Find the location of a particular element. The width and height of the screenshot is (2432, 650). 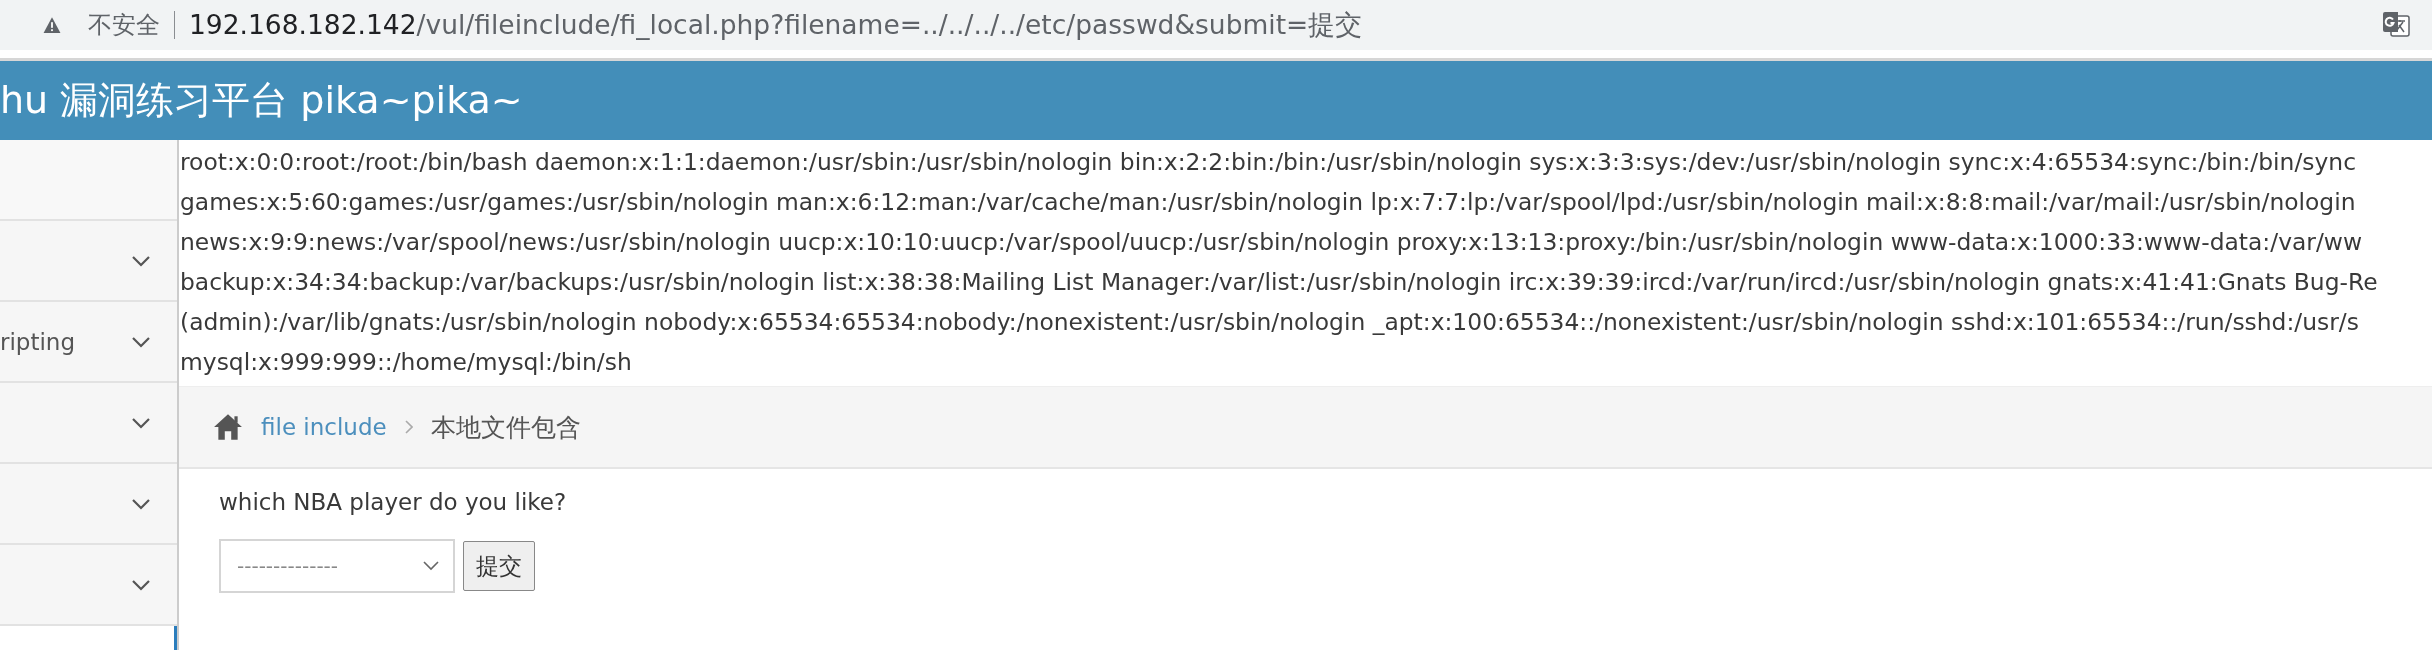

file-content-line: backup:x:34:34:backup:/var/backups:/usr/sbin/nologin list:x:38:38:Mailing List Manager:/var/list:/usr/sbin/nologin irc:x:39:39:ircd:/var/run/ircd:/usr/sbin/nologin gnats:x:41:41:Gnats Bug-Re is located at coordinates (1279, 282).